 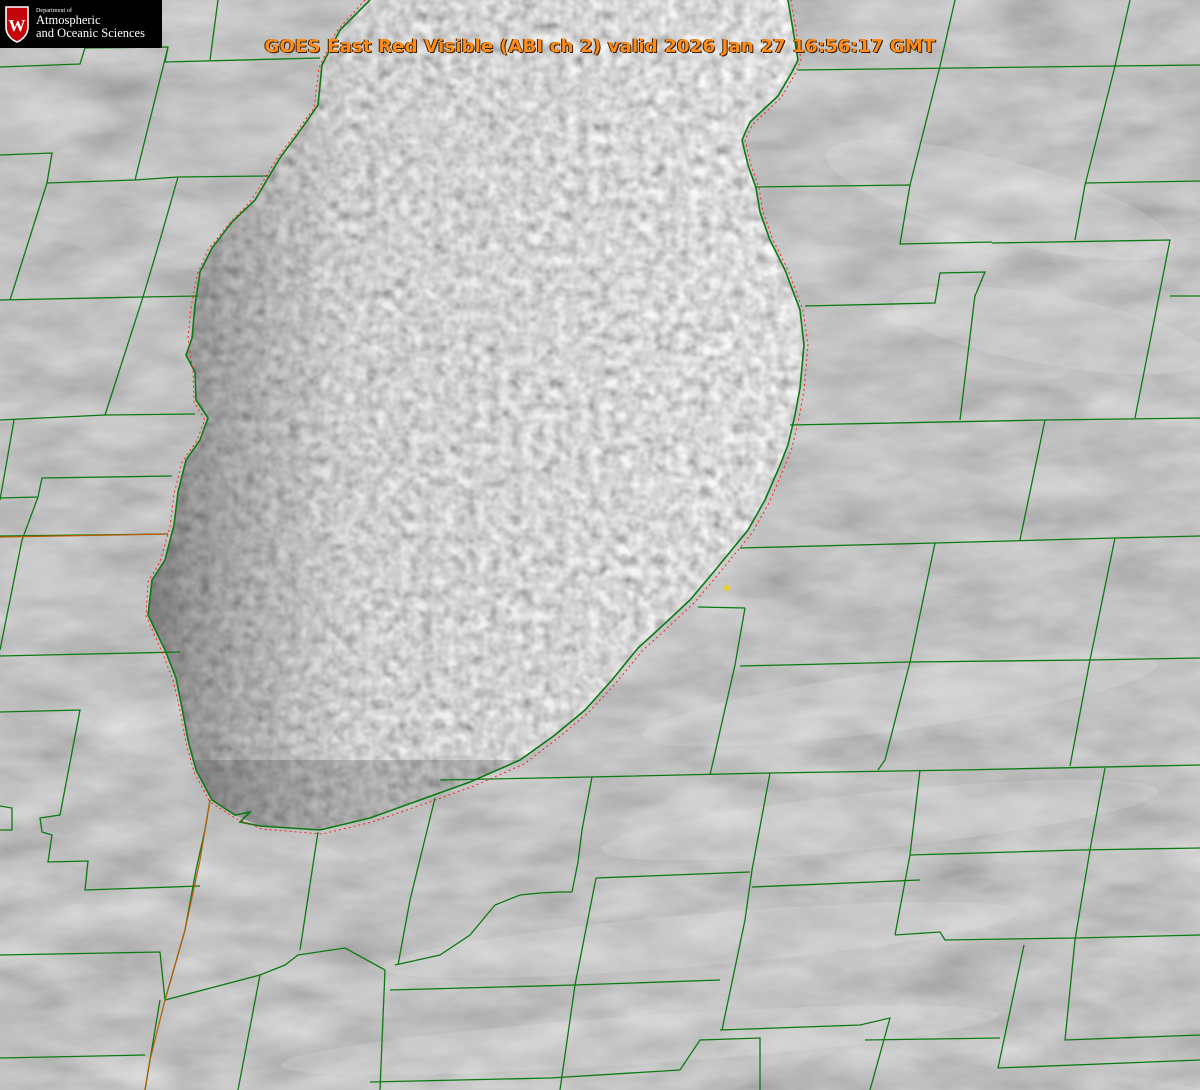 I want to click on station-marker-icon, so click(x=727, y=588).